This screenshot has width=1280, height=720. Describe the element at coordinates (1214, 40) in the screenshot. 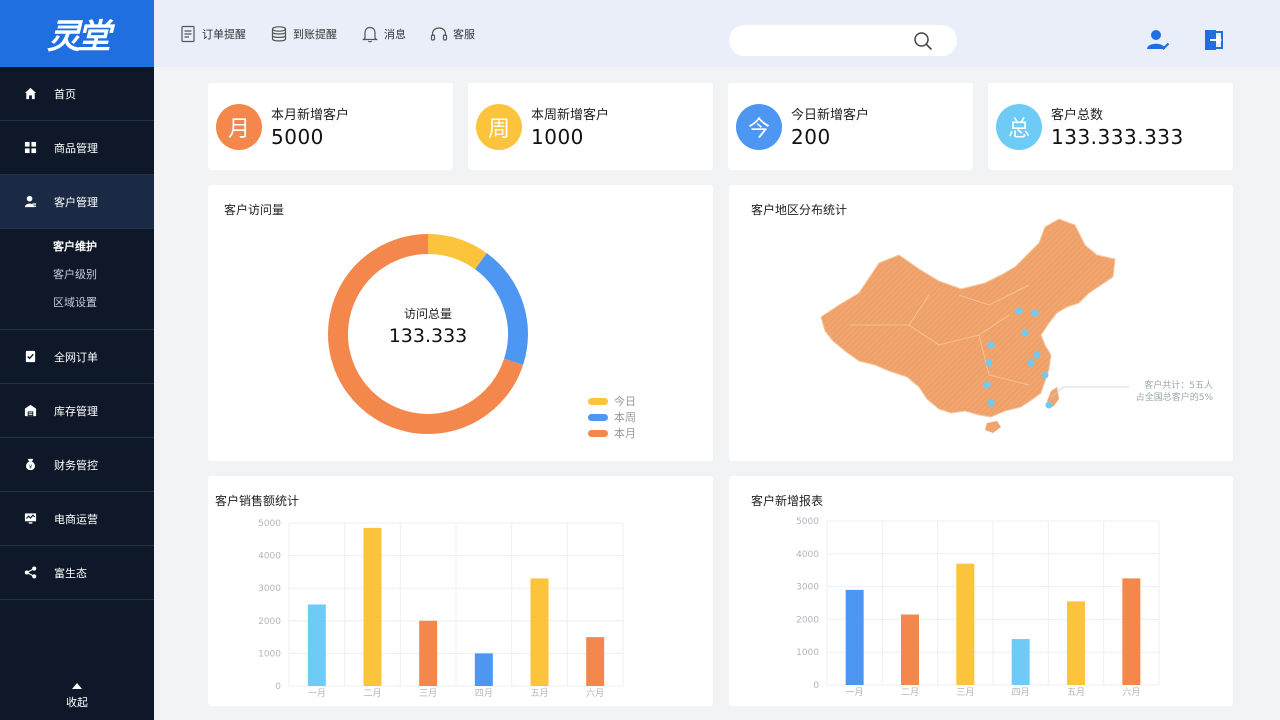

I see `logout-icon` at that location.